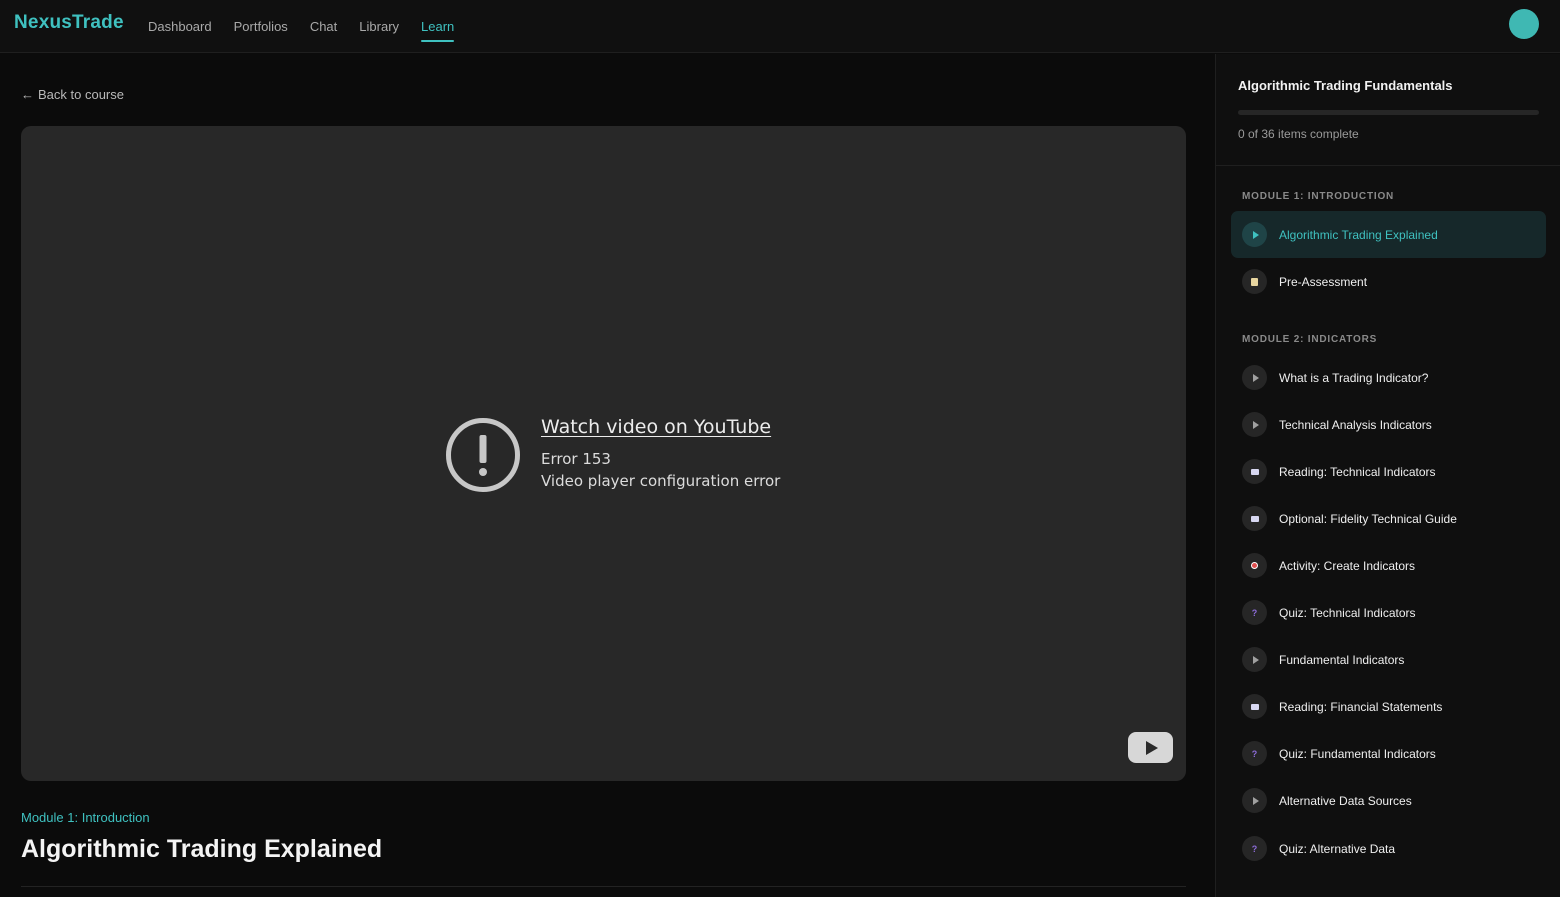 This screenshot has height=897, width=1560. I want to click on sidebar-item-label: Reading: Financial Statements, so click(1361, 706).